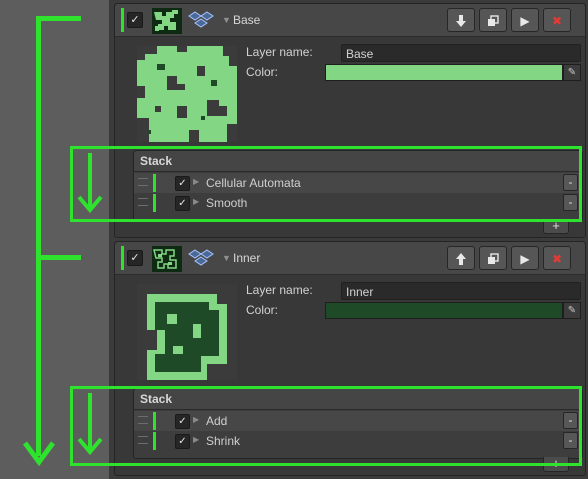 The image size is (588, 479). Describe the element at coordinates (350, 20) in the screenshot. I see `layer-header: ✓ ▼ Base ▶ ✖` at that location.